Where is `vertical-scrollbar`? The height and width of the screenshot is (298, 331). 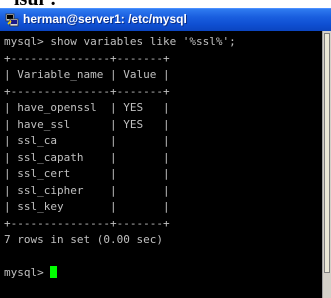
vertical-scrollbar is located at coordinates (326, 164).